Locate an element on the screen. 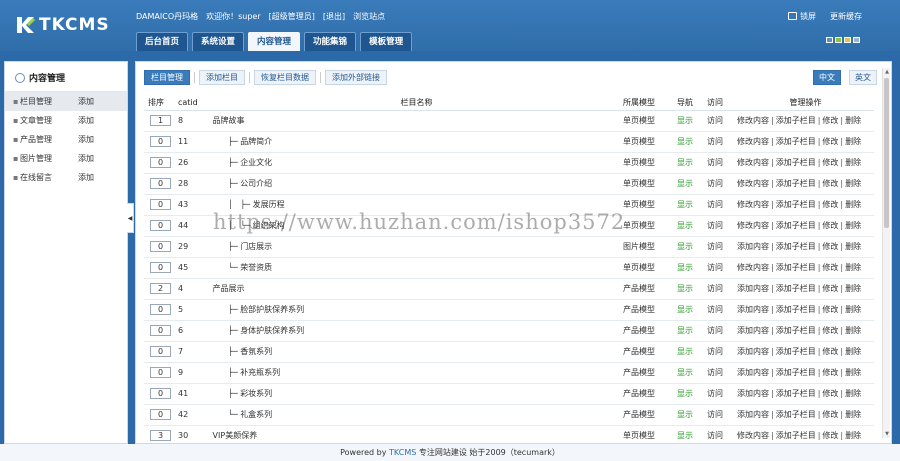 Image resolution: width=900 pixels, height=461 pixels. category-manage-button: 栏目管理 is located at coordinates (167, 77).